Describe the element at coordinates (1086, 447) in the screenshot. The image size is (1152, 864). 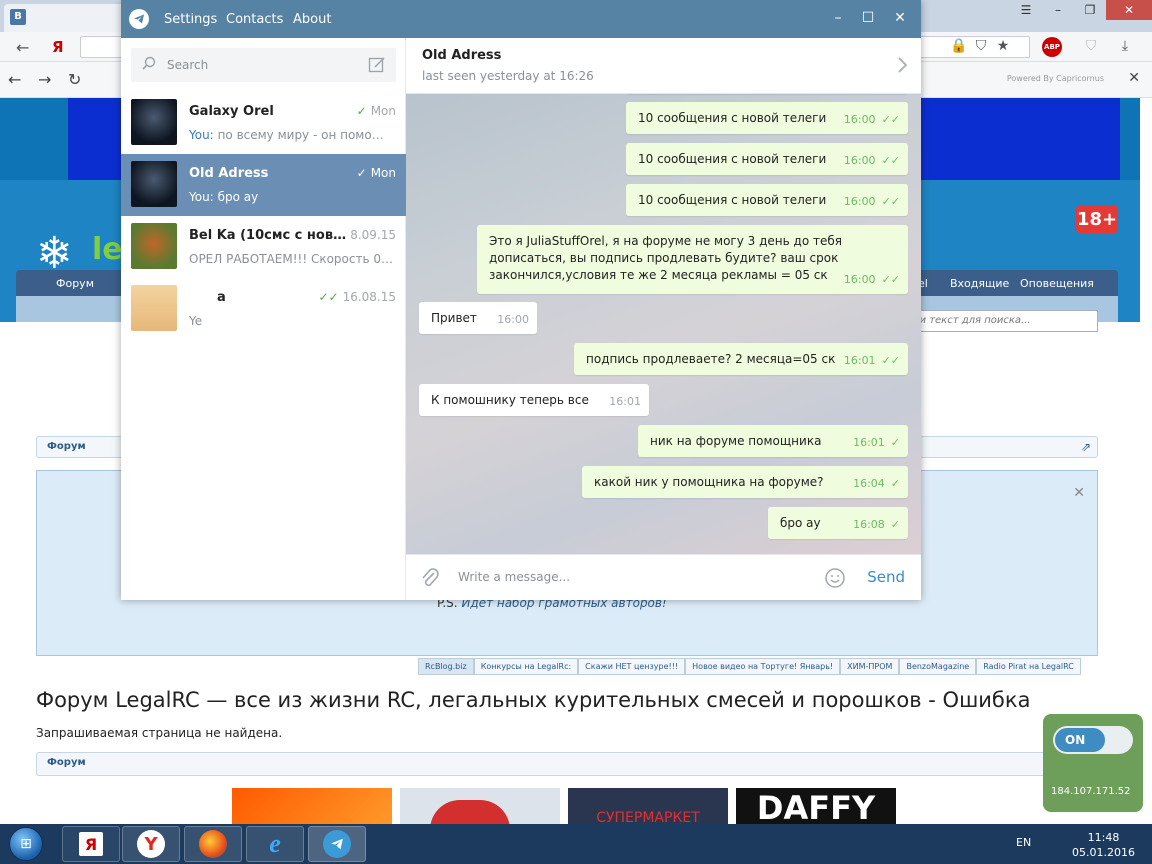
I see `external-link-icon: ⇗` at that location.